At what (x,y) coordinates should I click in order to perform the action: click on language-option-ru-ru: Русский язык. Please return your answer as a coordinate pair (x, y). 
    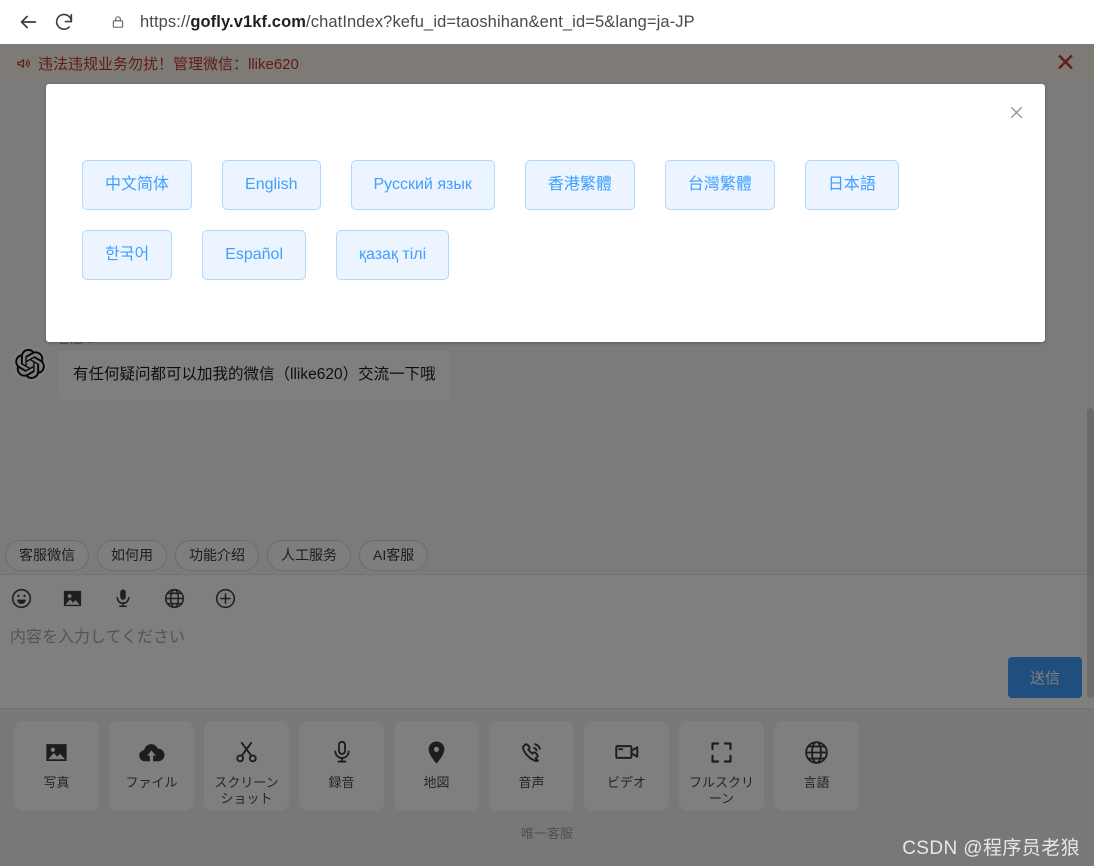
    Looking at the image, I should click on (422, 185).